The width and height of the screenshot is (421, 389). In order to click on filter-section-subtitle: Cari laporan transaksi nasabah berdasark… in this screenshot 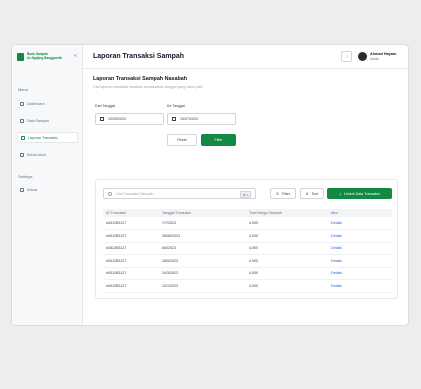, I will do `click(148, 87)`.